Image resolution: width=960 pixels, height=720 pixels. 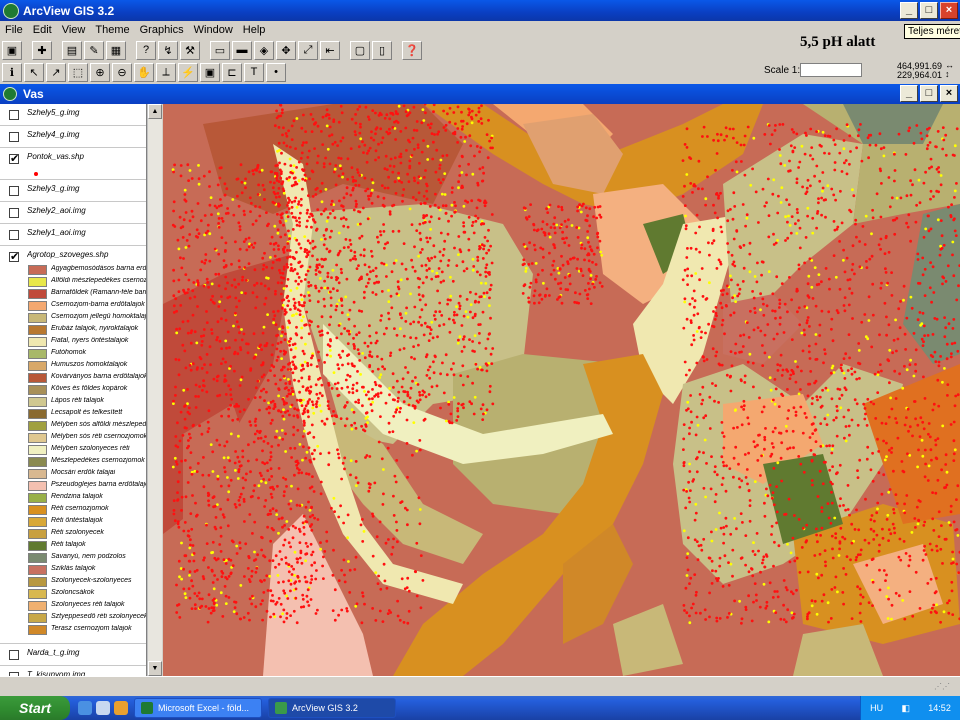 What do you see at coordinates (782, 70) in the screenshot?
I see `scale-label: Scale 1:` at bounding box center [782, 70].